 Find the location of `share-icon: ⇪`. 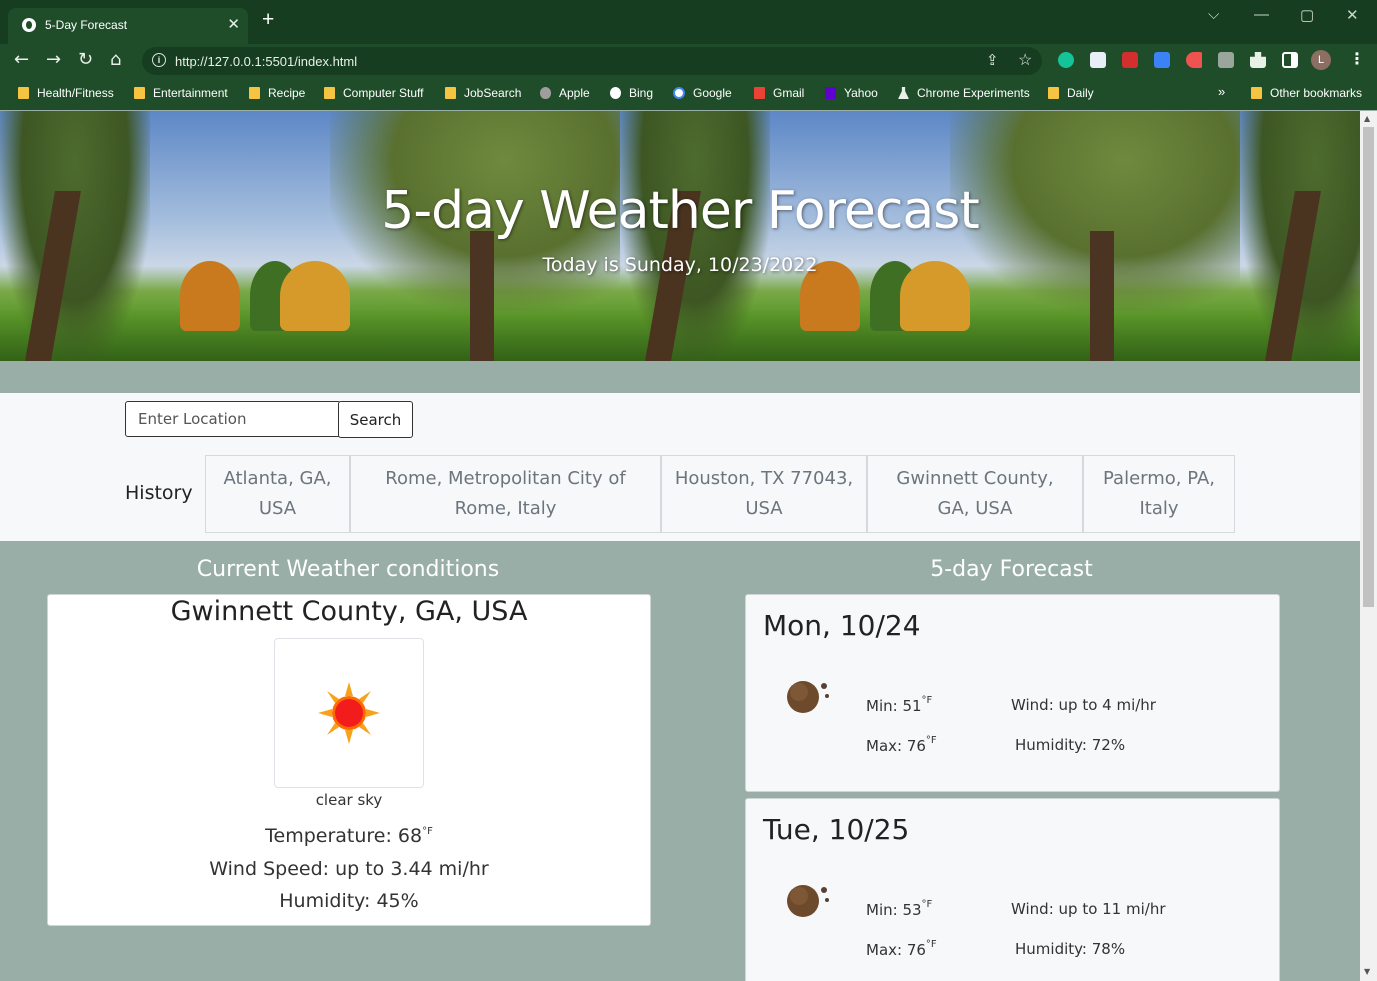

share-icon: ⇪ is located at coordinates (992, 60).